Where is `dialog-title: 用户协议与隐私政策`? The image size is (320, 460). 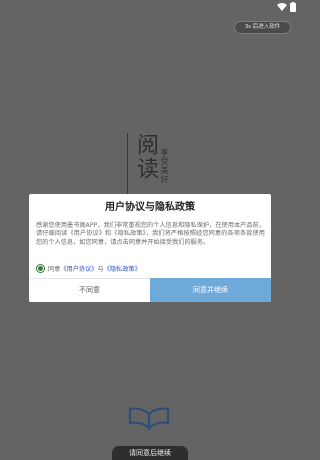
dialog-title: 用户协议与隐私政策 is located at coordinates (150, 207).